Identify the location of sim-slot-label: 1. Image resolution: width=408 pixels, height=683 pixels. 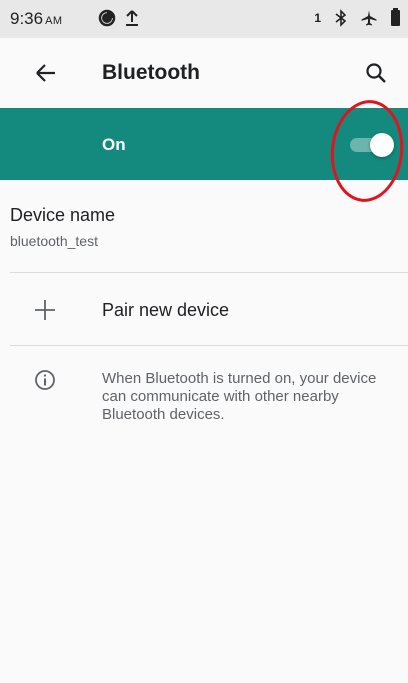
(317, 18).